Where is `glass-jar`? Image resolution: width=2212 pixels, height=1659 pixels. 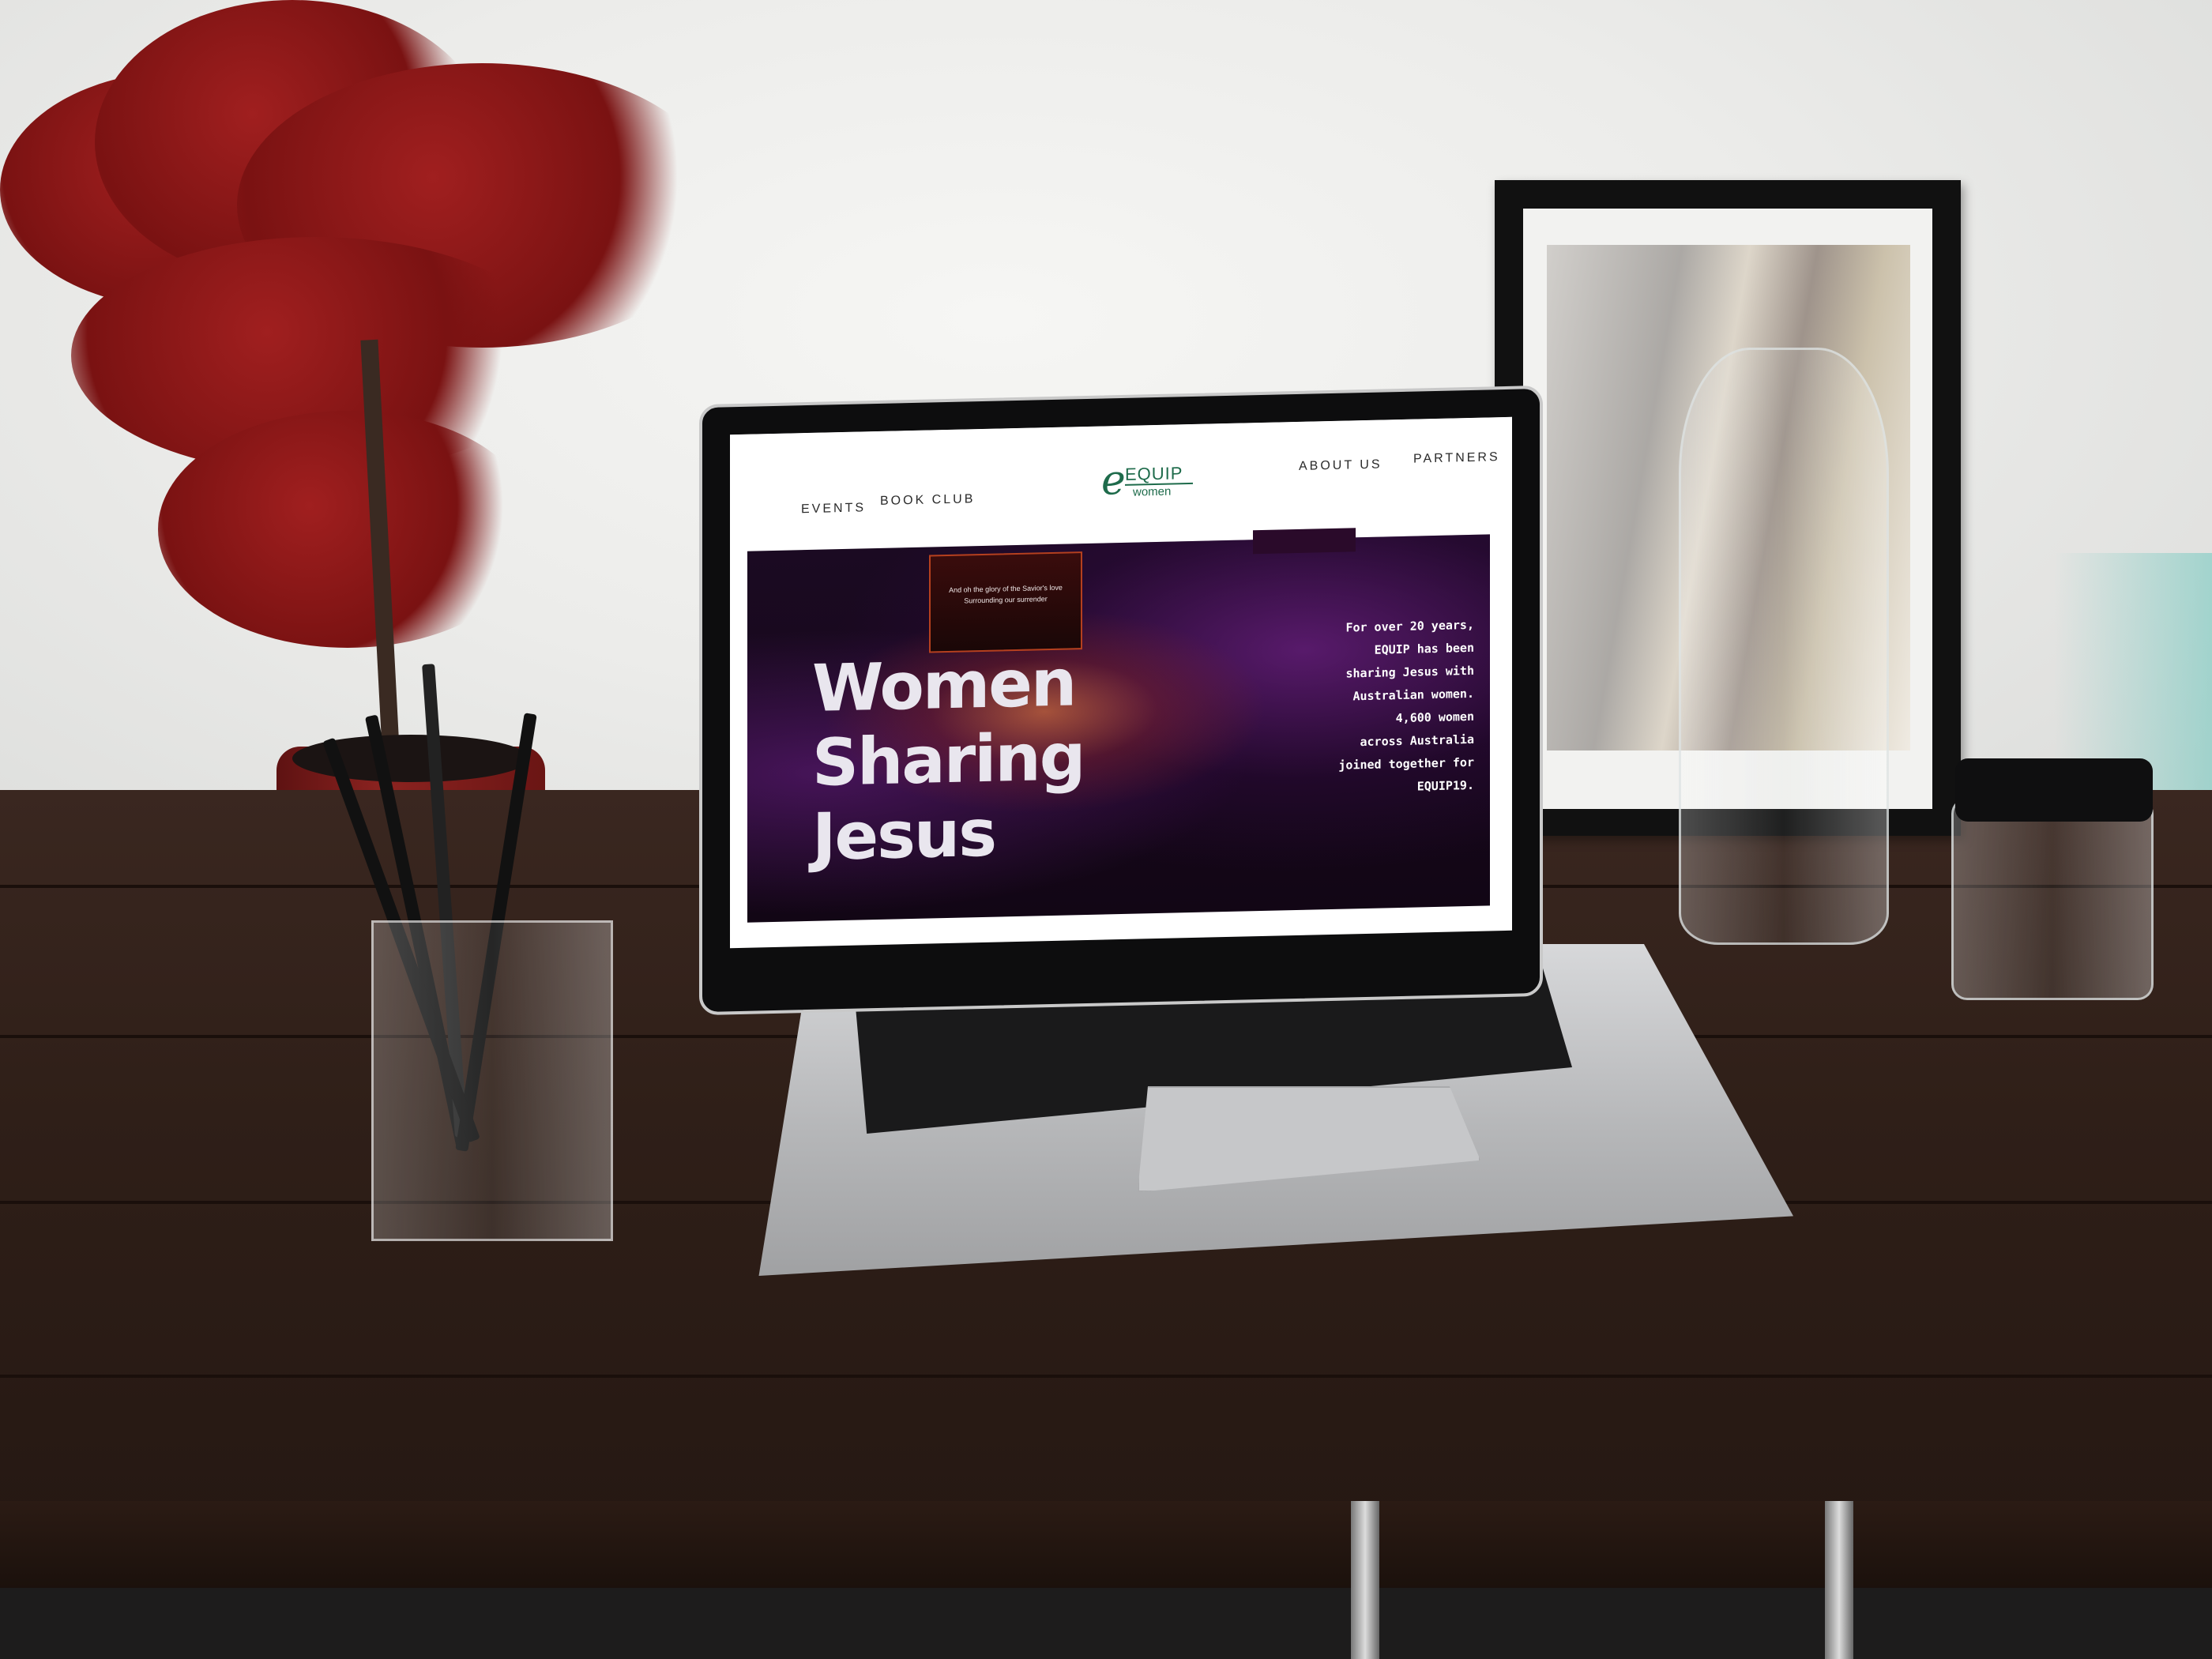 glass-jar is located at coordinates (2053, 899).